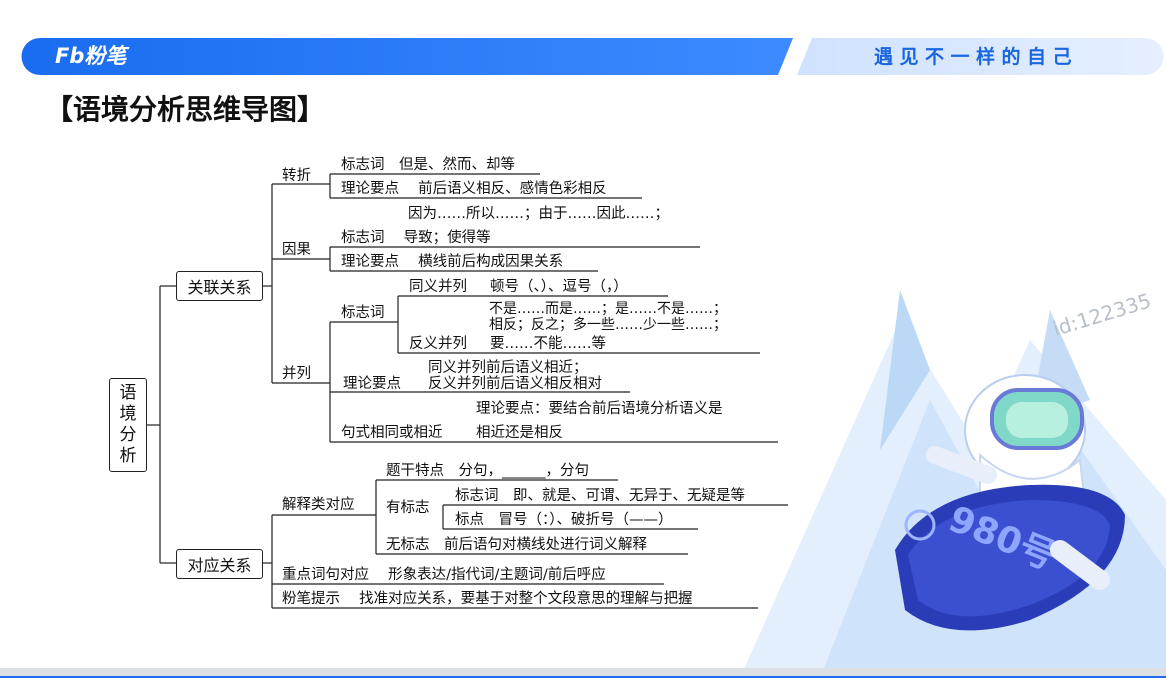 This screenshot has height=678, width=1166. I want to click on branch-duiying: 对应关系, so click(219, 564).